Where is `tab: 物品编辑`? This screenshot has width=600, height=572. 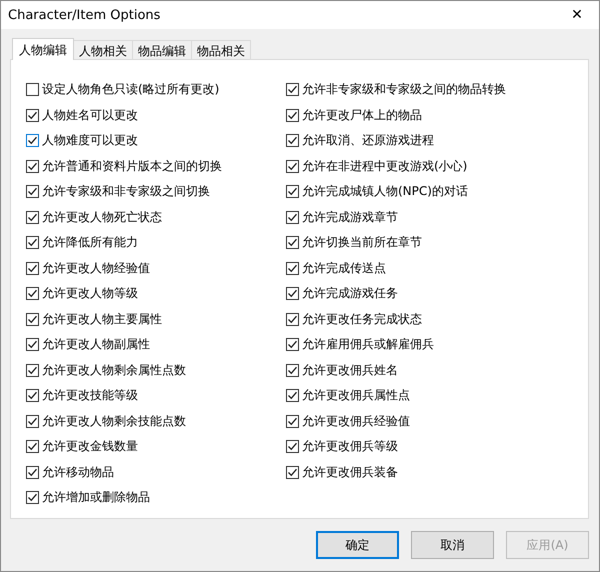 tab: 物品编辑 is located at coordinates (162, 49).